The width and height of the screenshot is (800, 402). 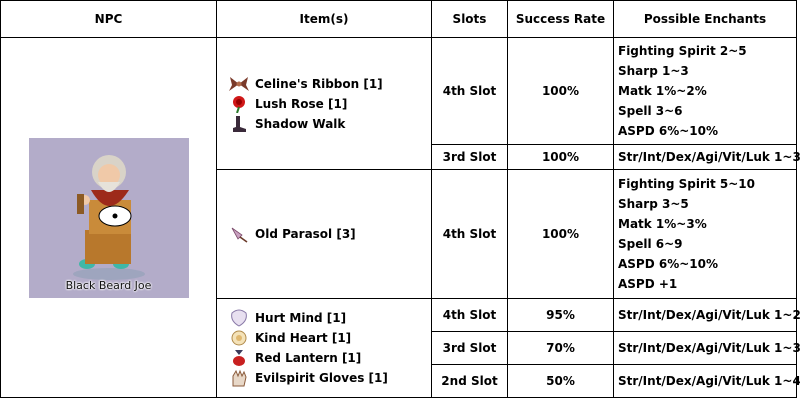 I want to click on enchant-option: Fighting Spirit 5~10, so click(x=686, y=184).